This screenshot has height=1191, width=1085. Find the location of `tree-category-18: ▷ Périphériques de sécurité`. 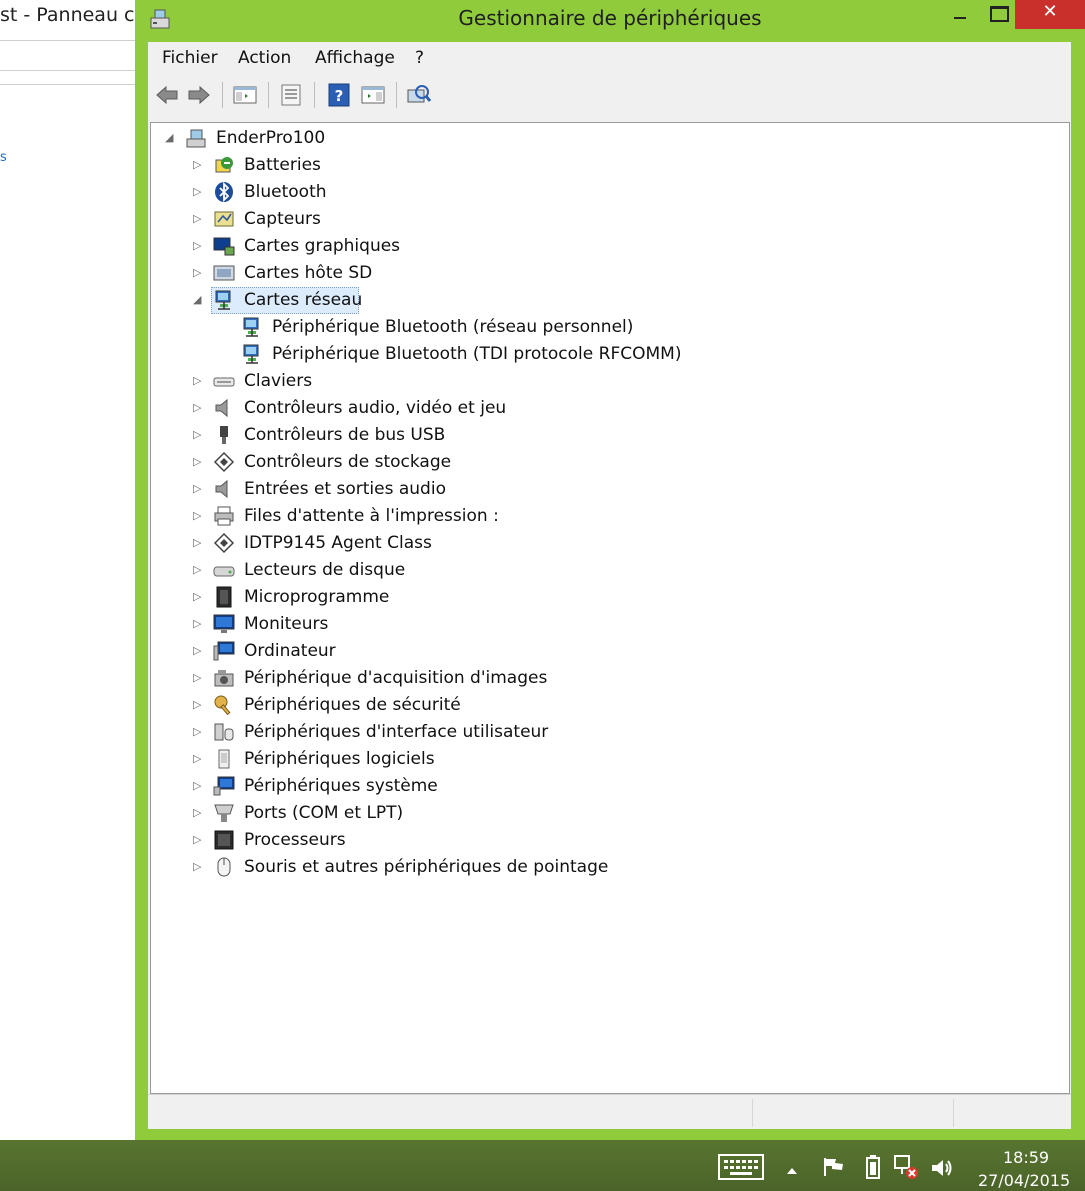

tree-category-18: ▷ Périphériques de sécurité is located at coordinates (601, 705).